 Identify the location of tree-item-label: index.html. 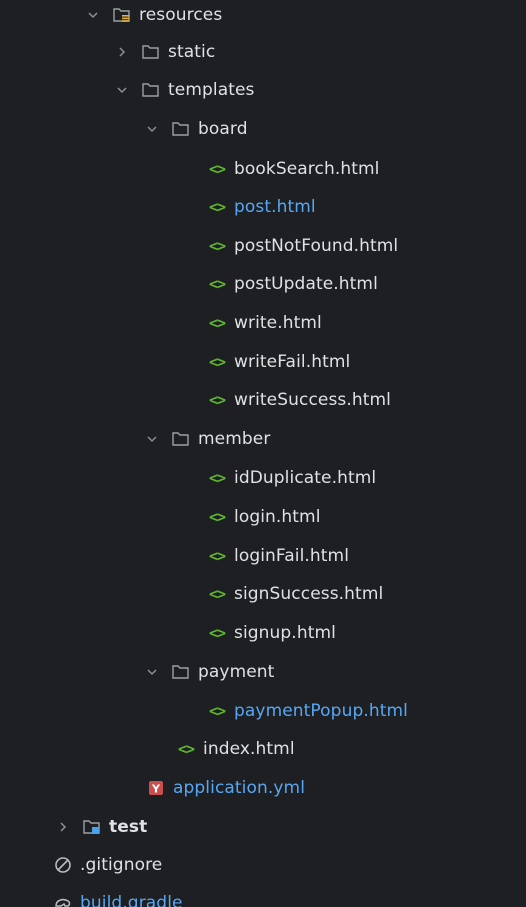
(249, 749).